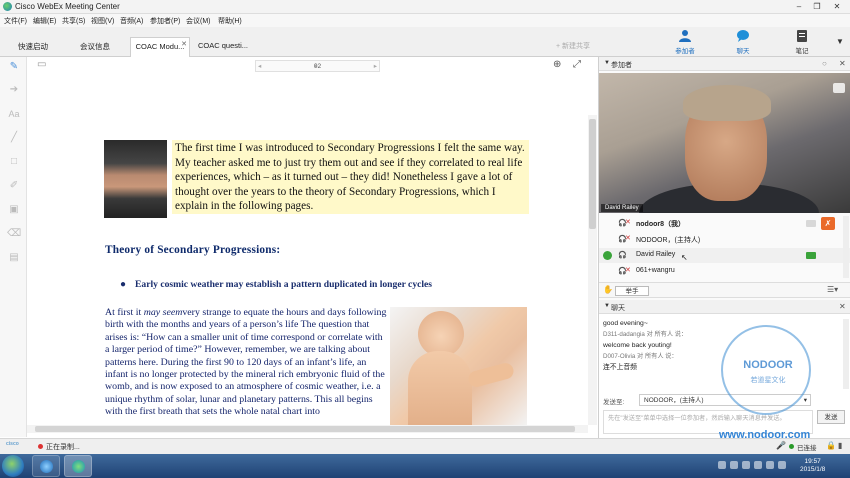 The height and width of the screenshot is (478, 850). What do you see at coordinates (33, 47) in the screenshot?
I see `tab-quick-start: 快速启动` at bounding box center [33, 47].